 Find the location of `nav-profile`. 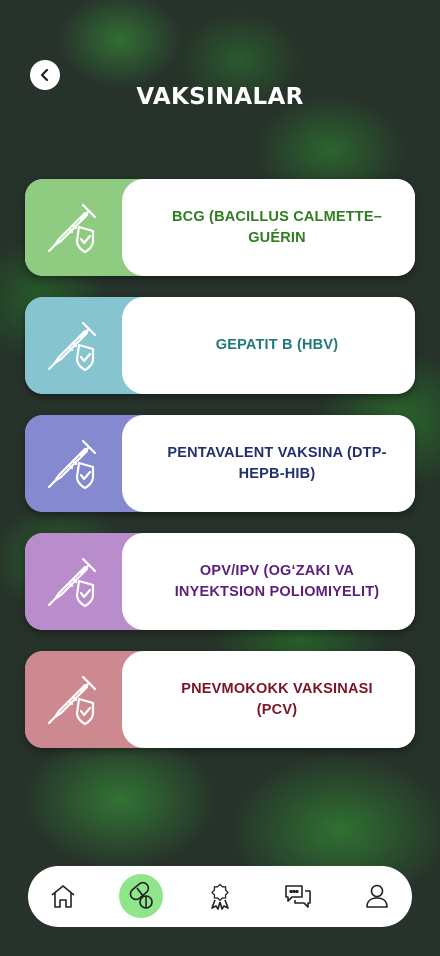

nav-profile is located at coordinates (377, 896).